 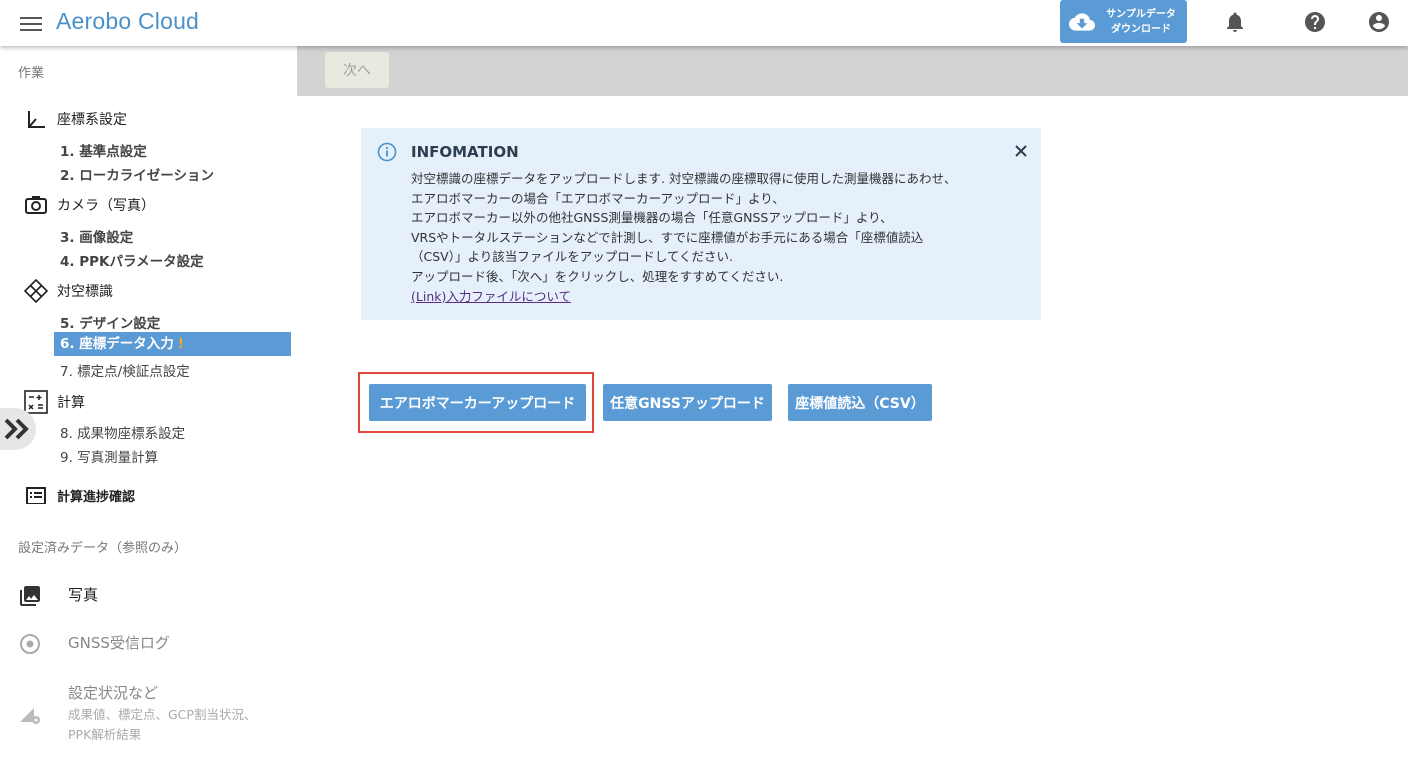 I want to click on sidebar-group-camera: カメラ（写真）, so click(x=89, y=205).